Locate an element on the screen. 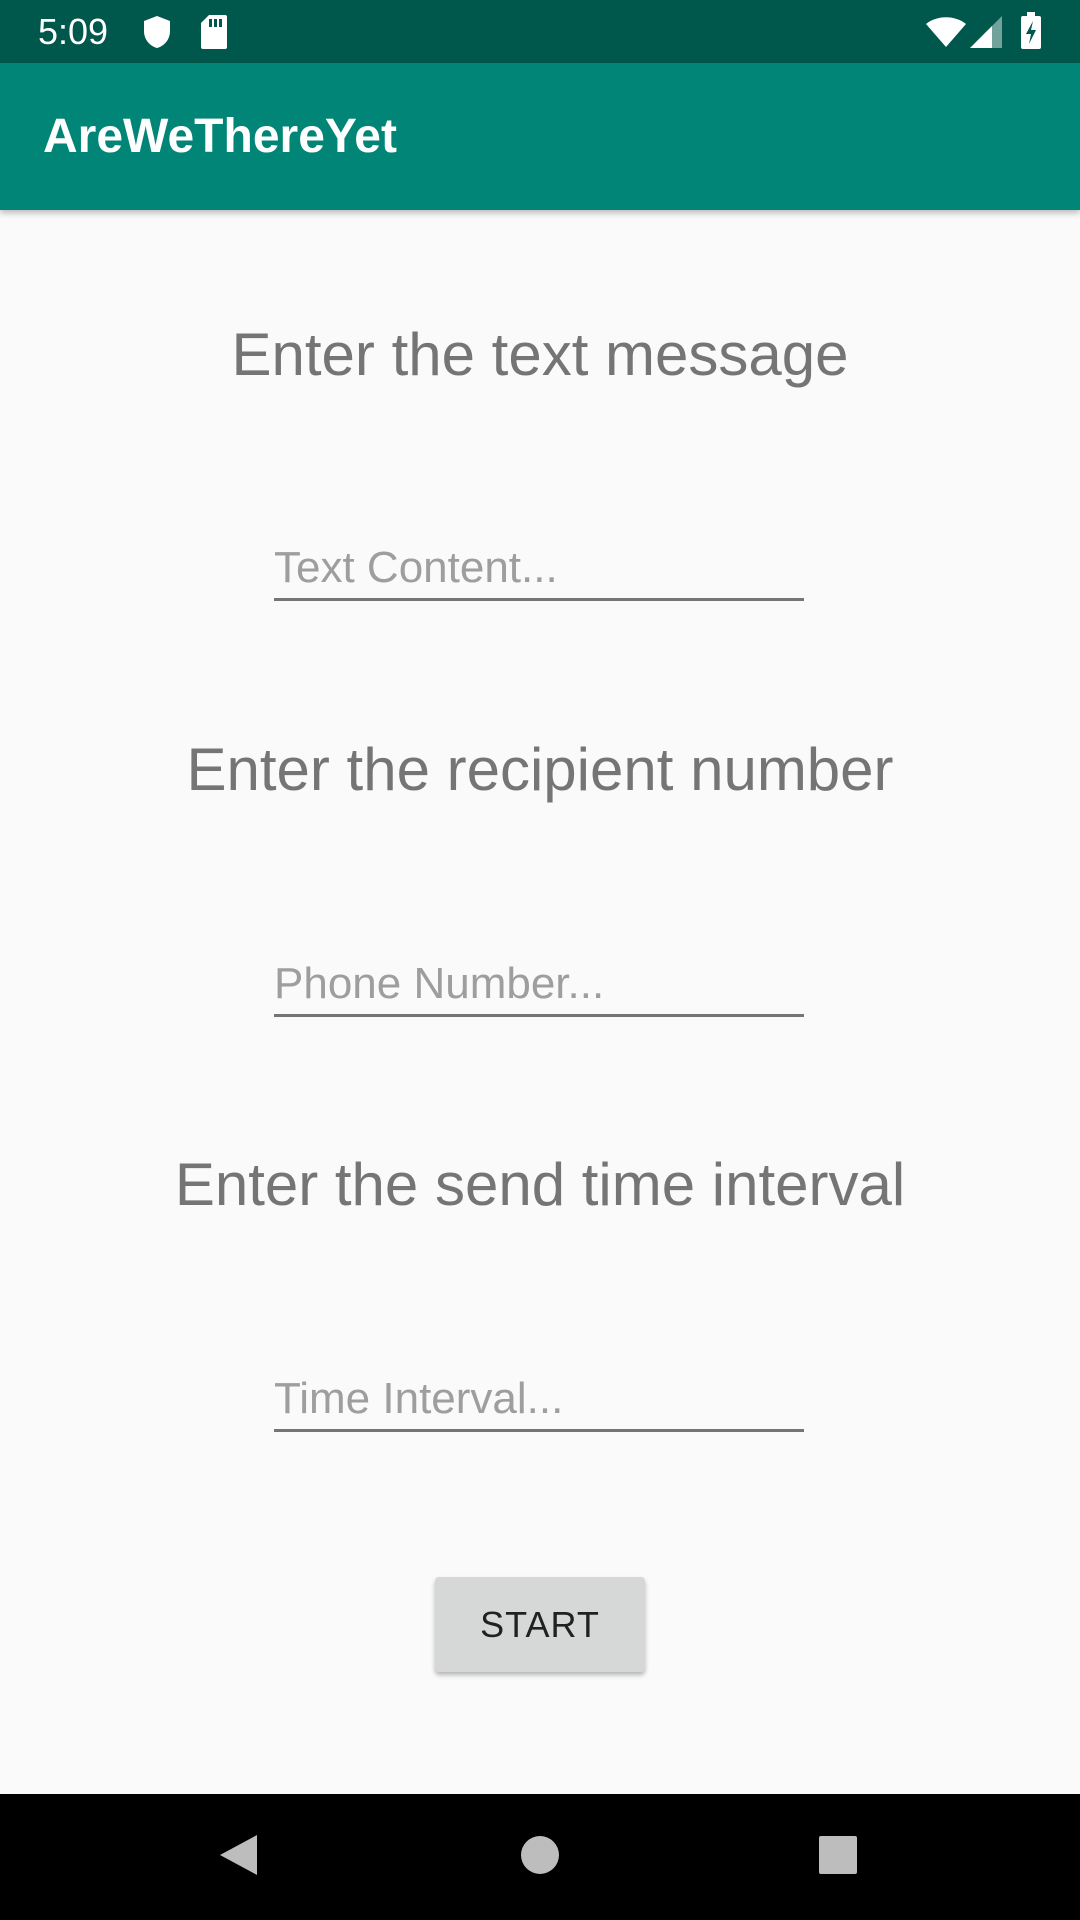 The height and width of the screenshot is (1920, 1080). message-heading: Enter the text message is located at coordinates (540, 354).